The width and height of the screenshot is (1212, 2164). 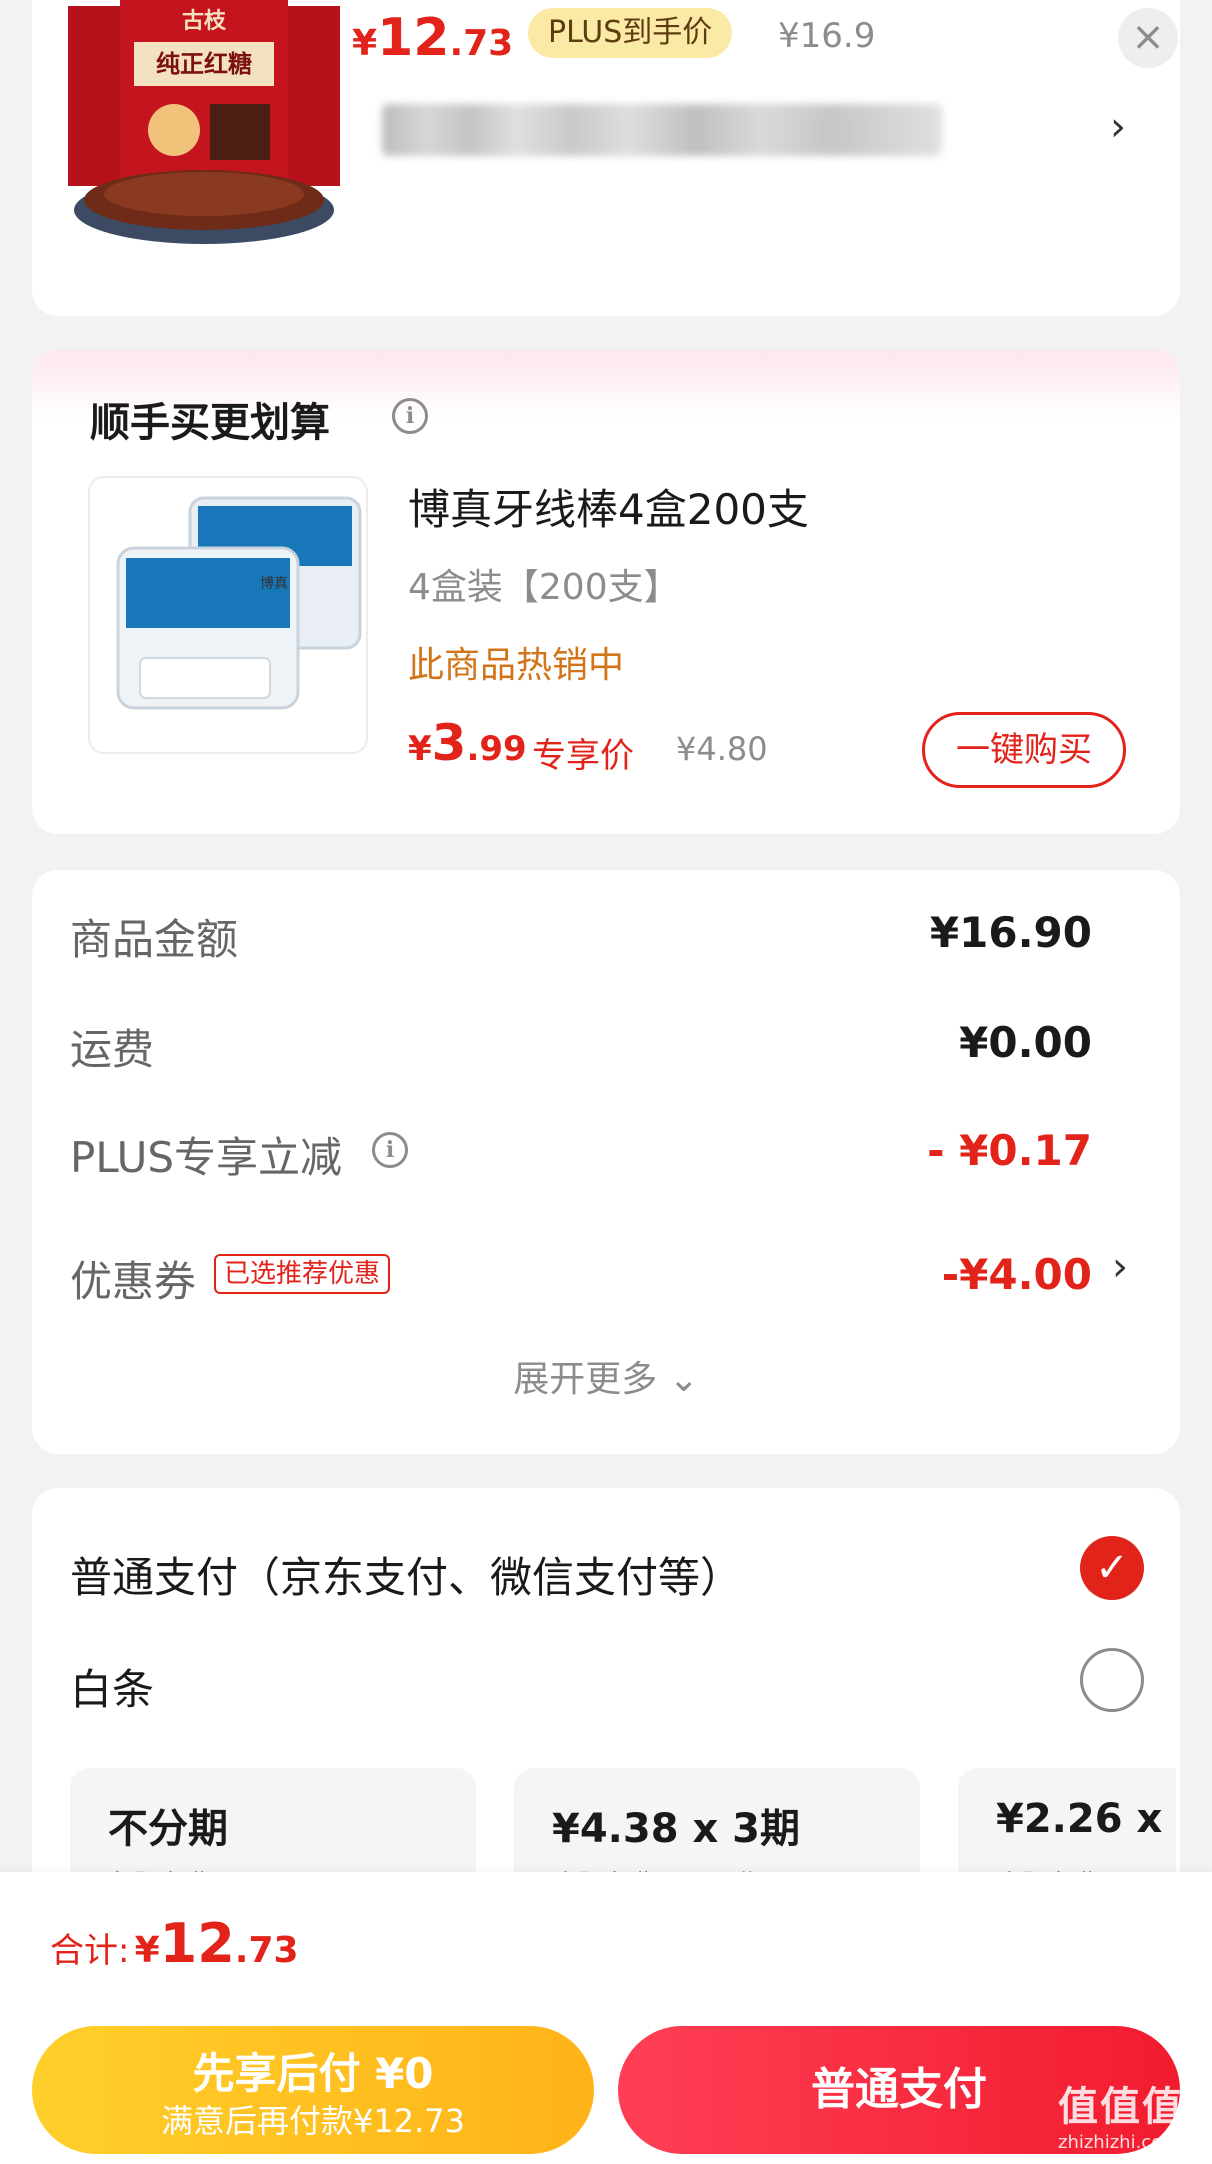 What do you see at coordinates (1024, 750) in the screenshot?
I see `one-click-buy-button: 一键购买` at bounding box center [1024, 750].